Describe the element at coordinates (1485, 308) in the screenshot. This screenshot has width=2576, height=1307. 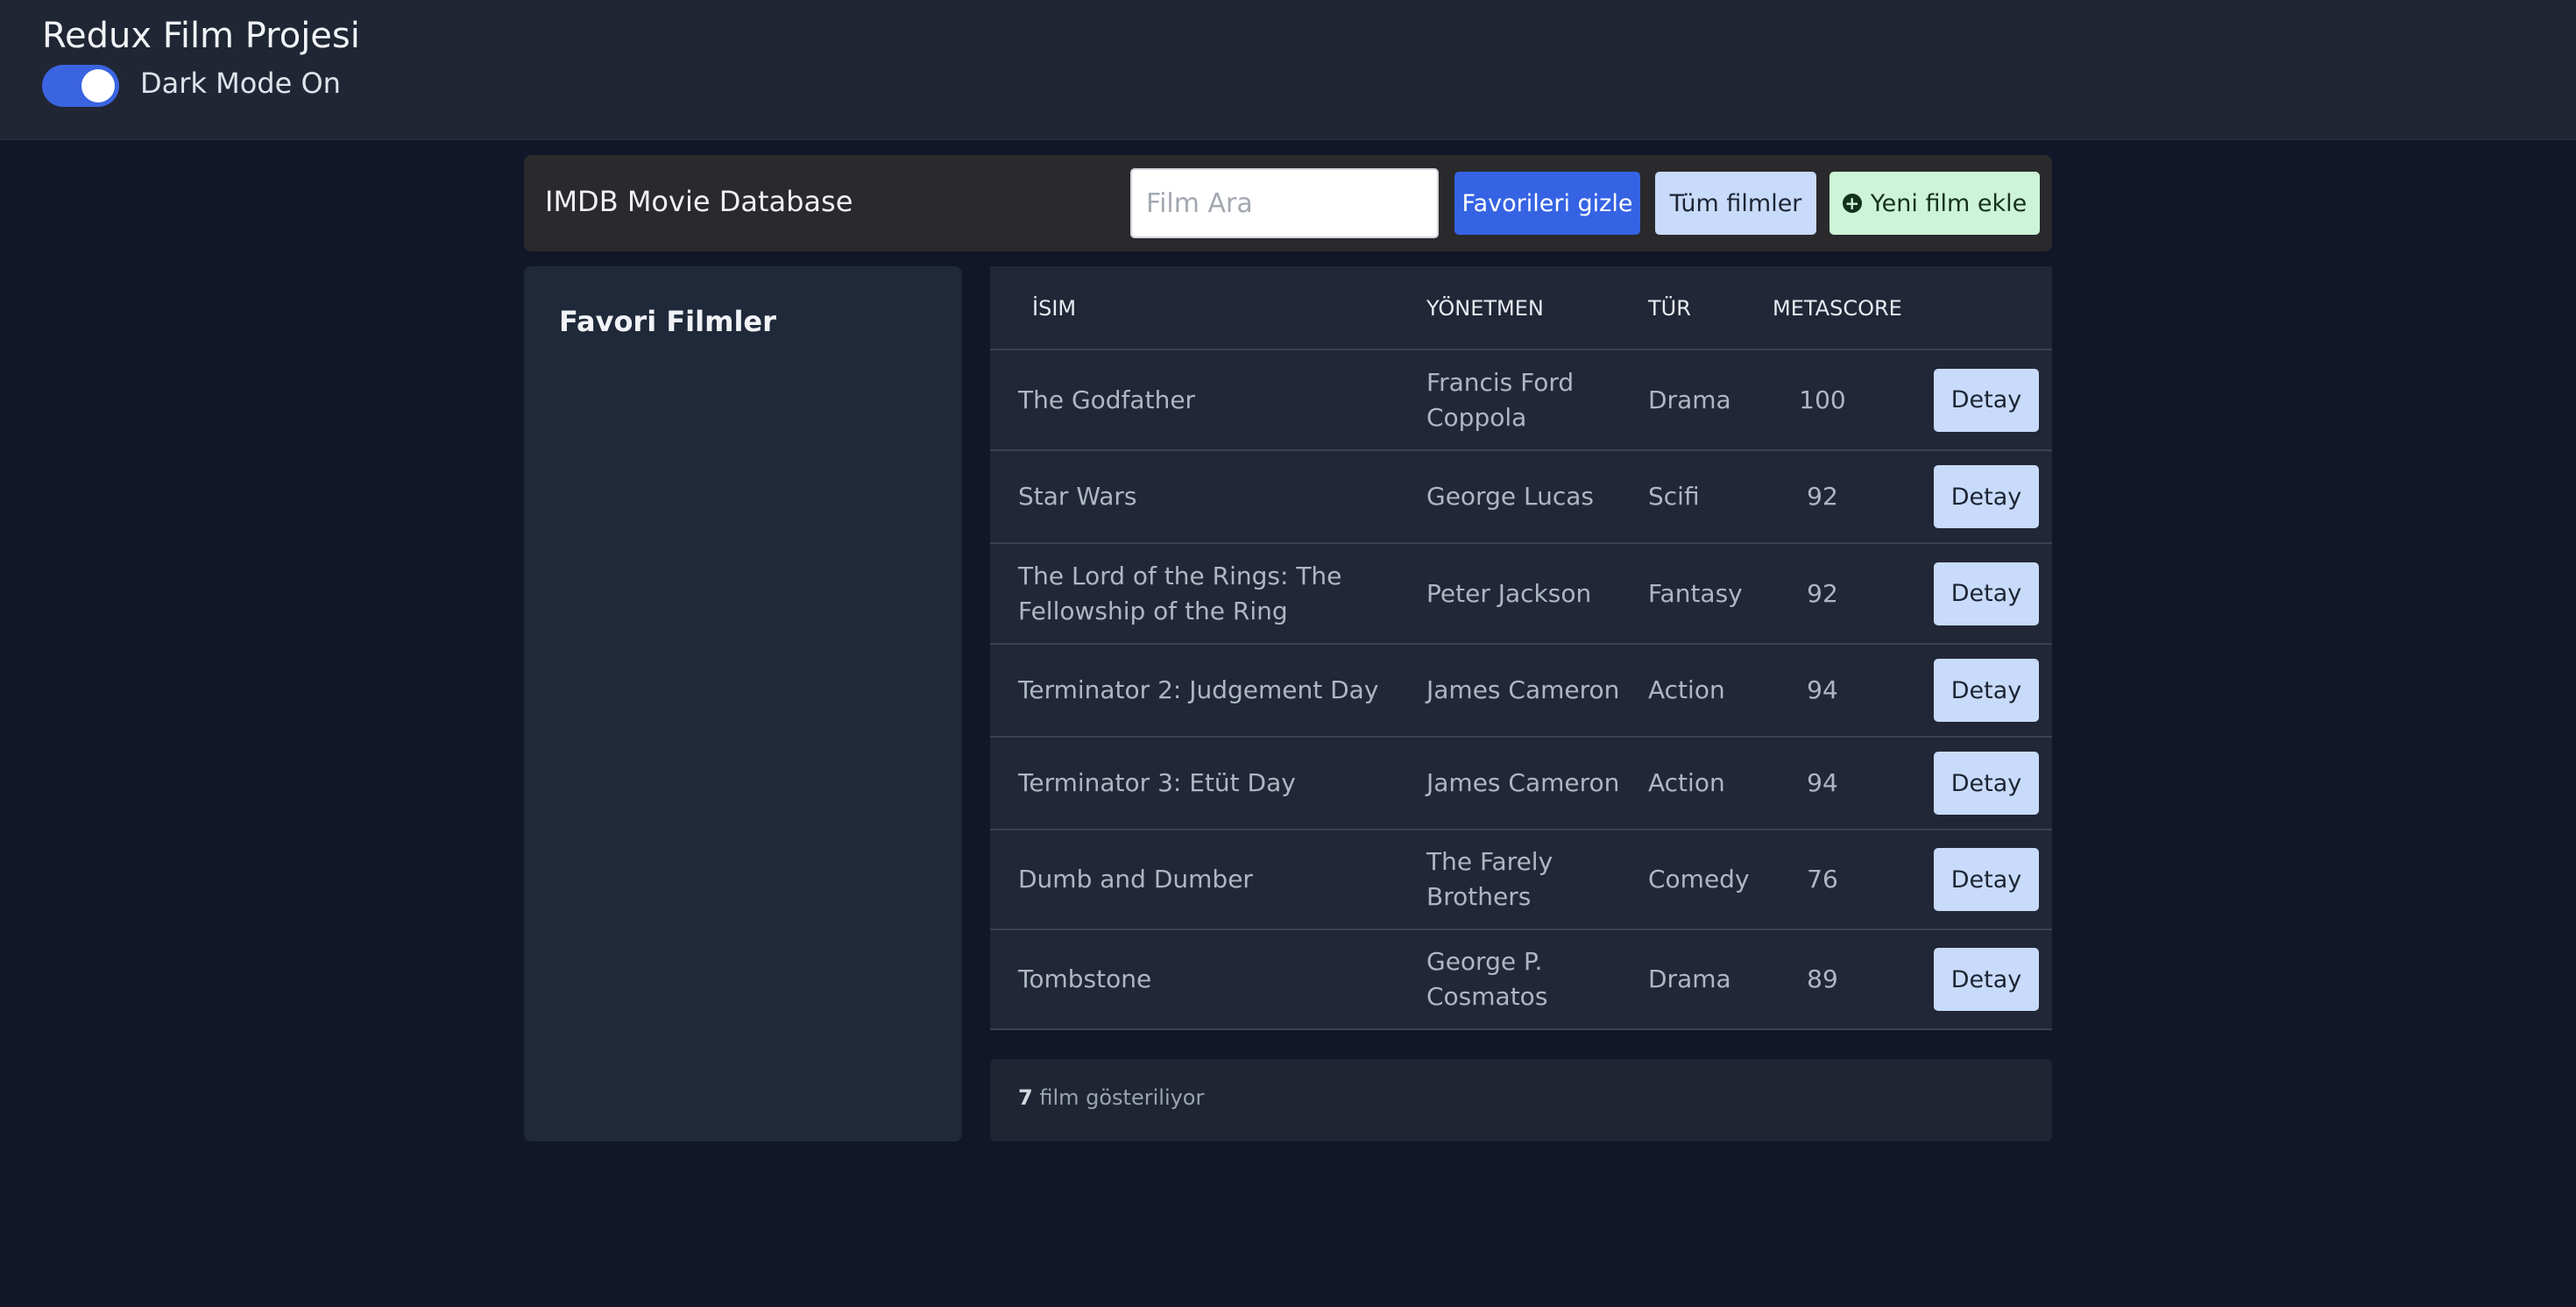
I see `header-director: YÖNETMEN` at that location.